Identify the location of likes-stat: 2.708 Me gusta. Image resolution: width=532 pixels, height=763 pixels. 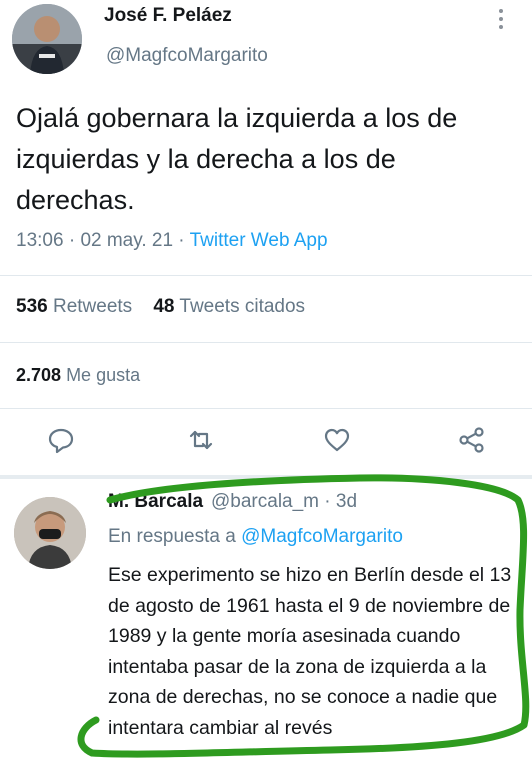
(78, 375).